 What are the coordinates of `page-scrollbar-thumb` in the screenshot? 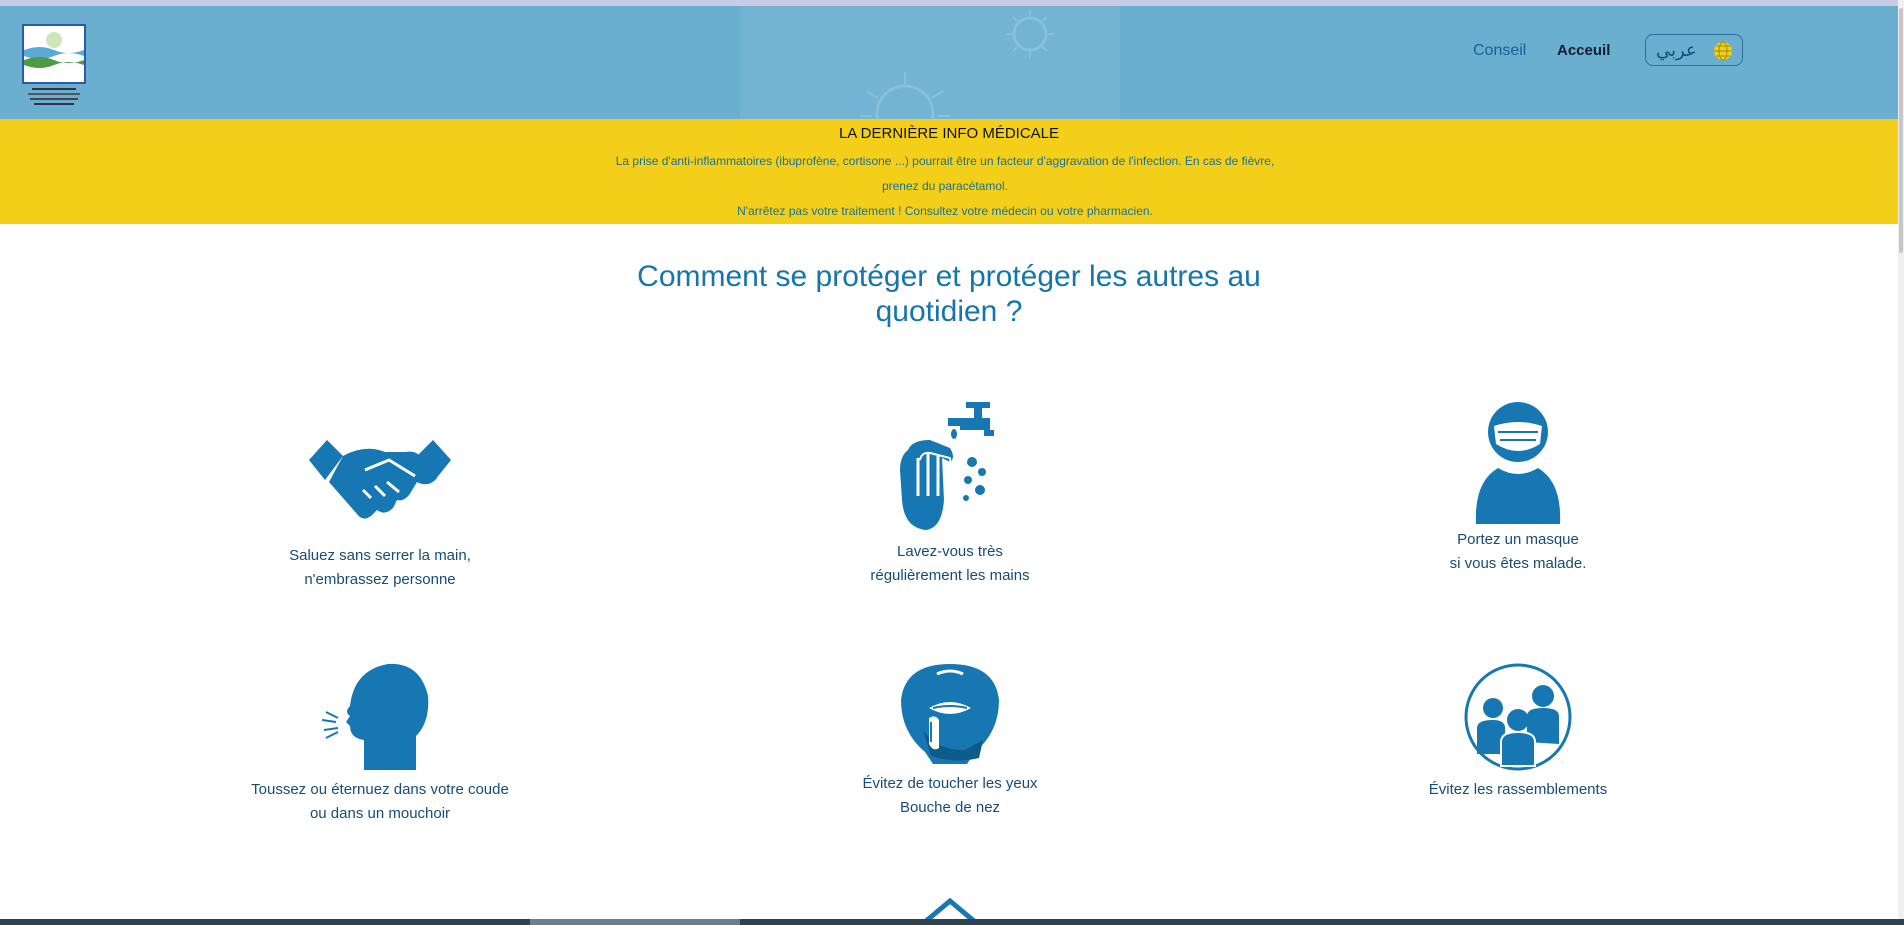 It's located at (1901, 130).